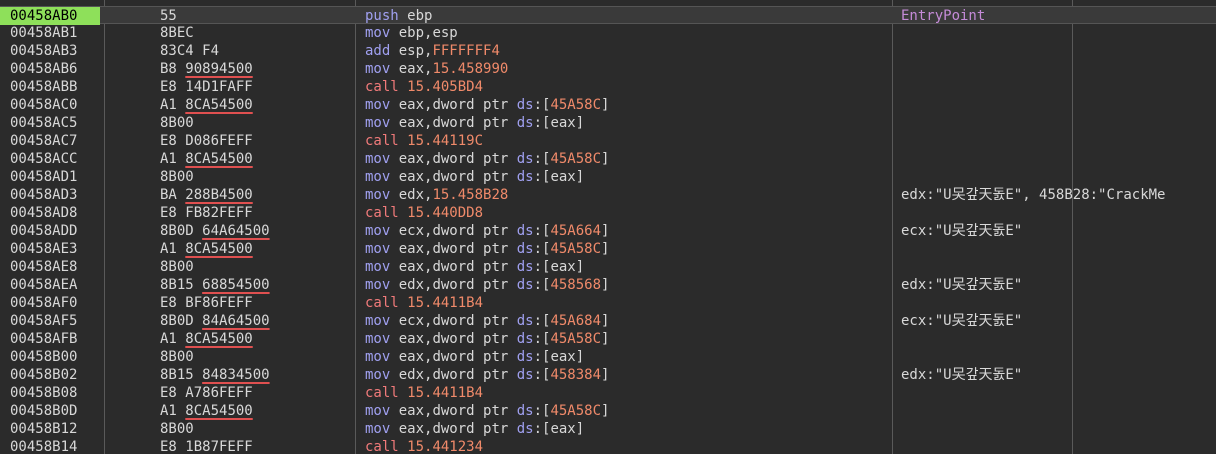  Describe the element at coordinates (56, 411) in the screenshot. I see `address: 00458B0D` at that location.